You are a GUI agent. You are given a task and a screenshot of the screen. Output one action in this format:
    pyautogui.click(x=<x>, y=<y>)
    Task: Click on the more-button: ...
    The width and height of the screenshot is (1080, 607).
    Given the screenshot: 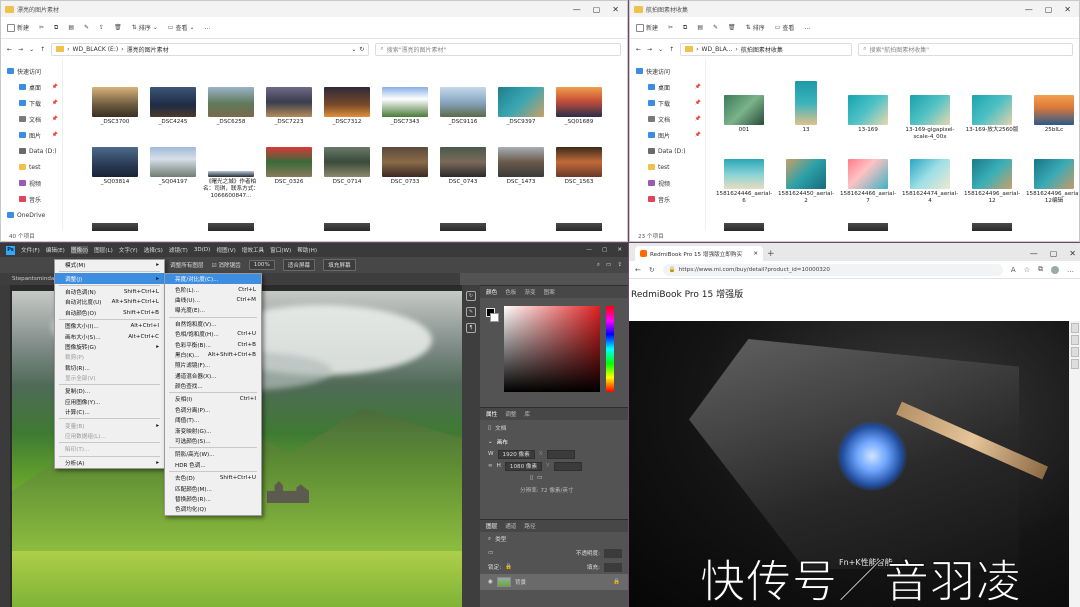 What is the action you would take?
    pyautogui.click(x=807, y=27)
    